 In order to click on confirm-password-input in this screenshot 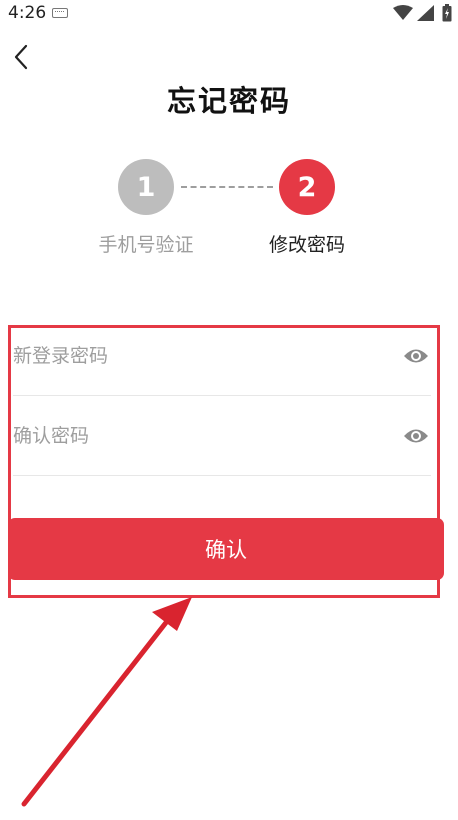, I will do `click(198, 436)`.